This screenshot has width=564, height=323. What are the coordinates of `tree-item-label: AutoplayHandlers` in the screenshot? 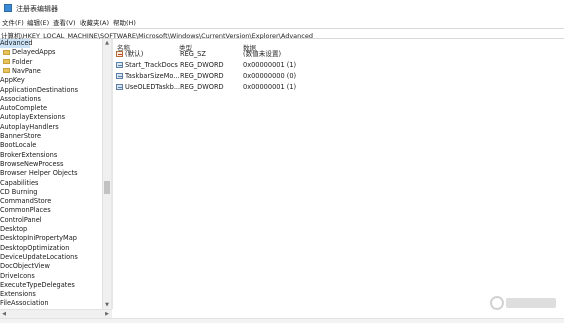 It's located at (29, 126).